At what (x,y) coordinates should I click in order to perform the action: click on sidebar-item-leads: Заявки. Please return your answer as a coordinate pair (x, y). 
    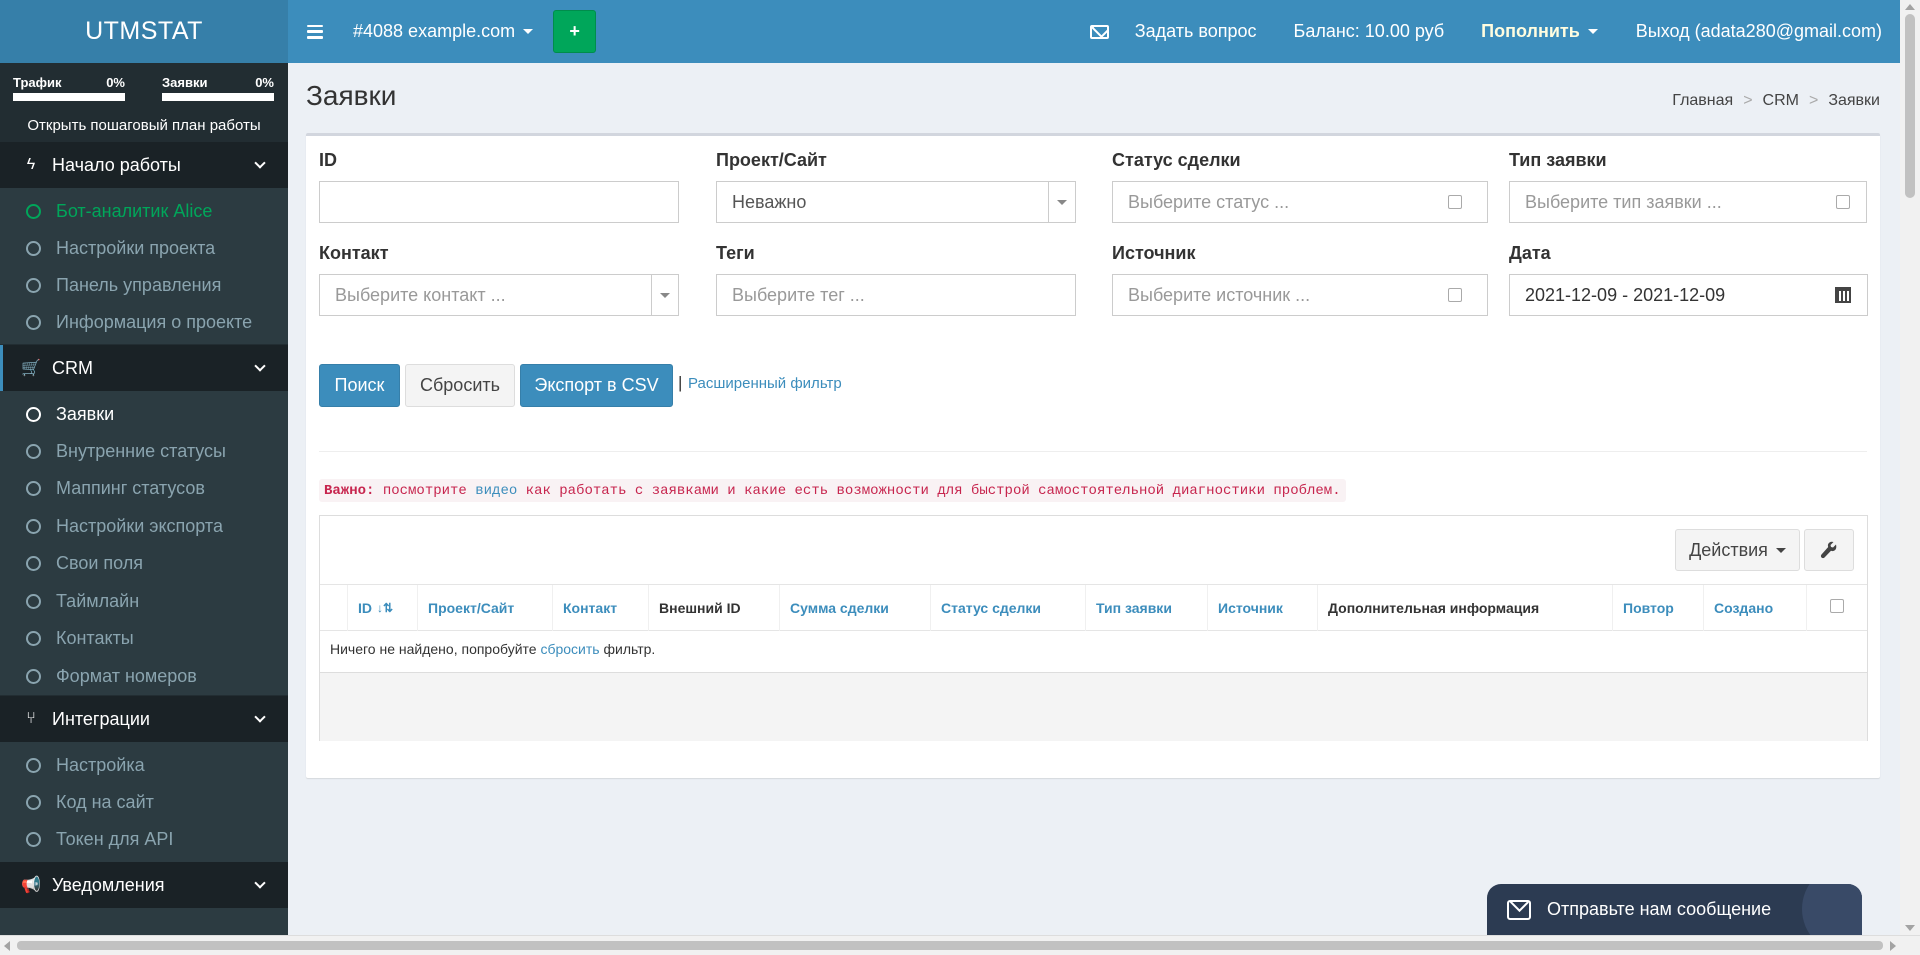
    Looking at the image, I should click on (144, 414).